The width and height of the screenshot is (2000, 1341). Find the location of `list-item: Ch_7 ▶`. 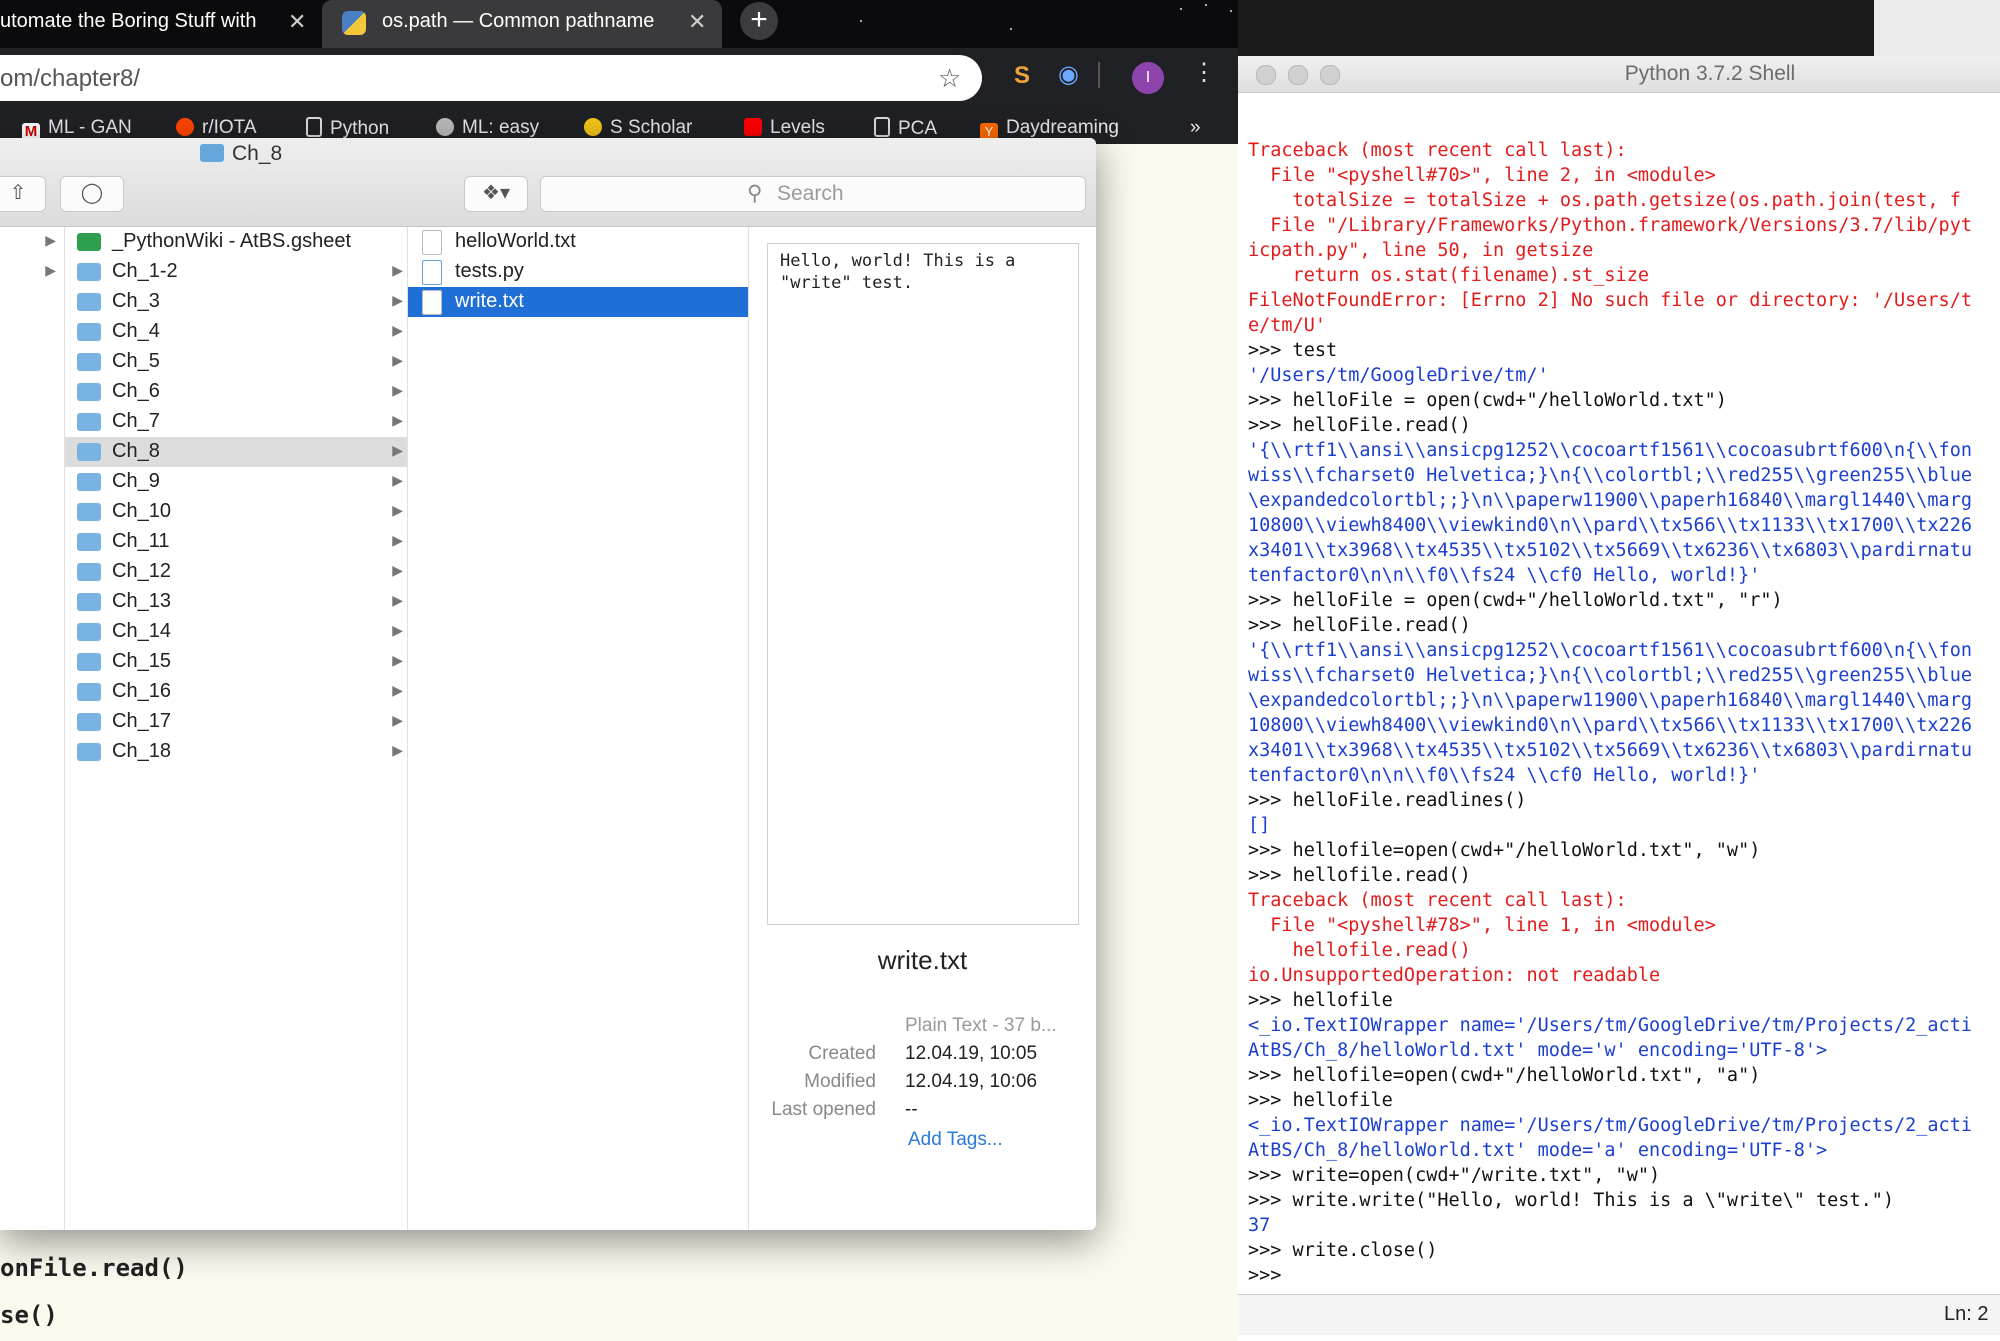

list-item: Ch_7 ▶ is located at coordinates (236, 422).